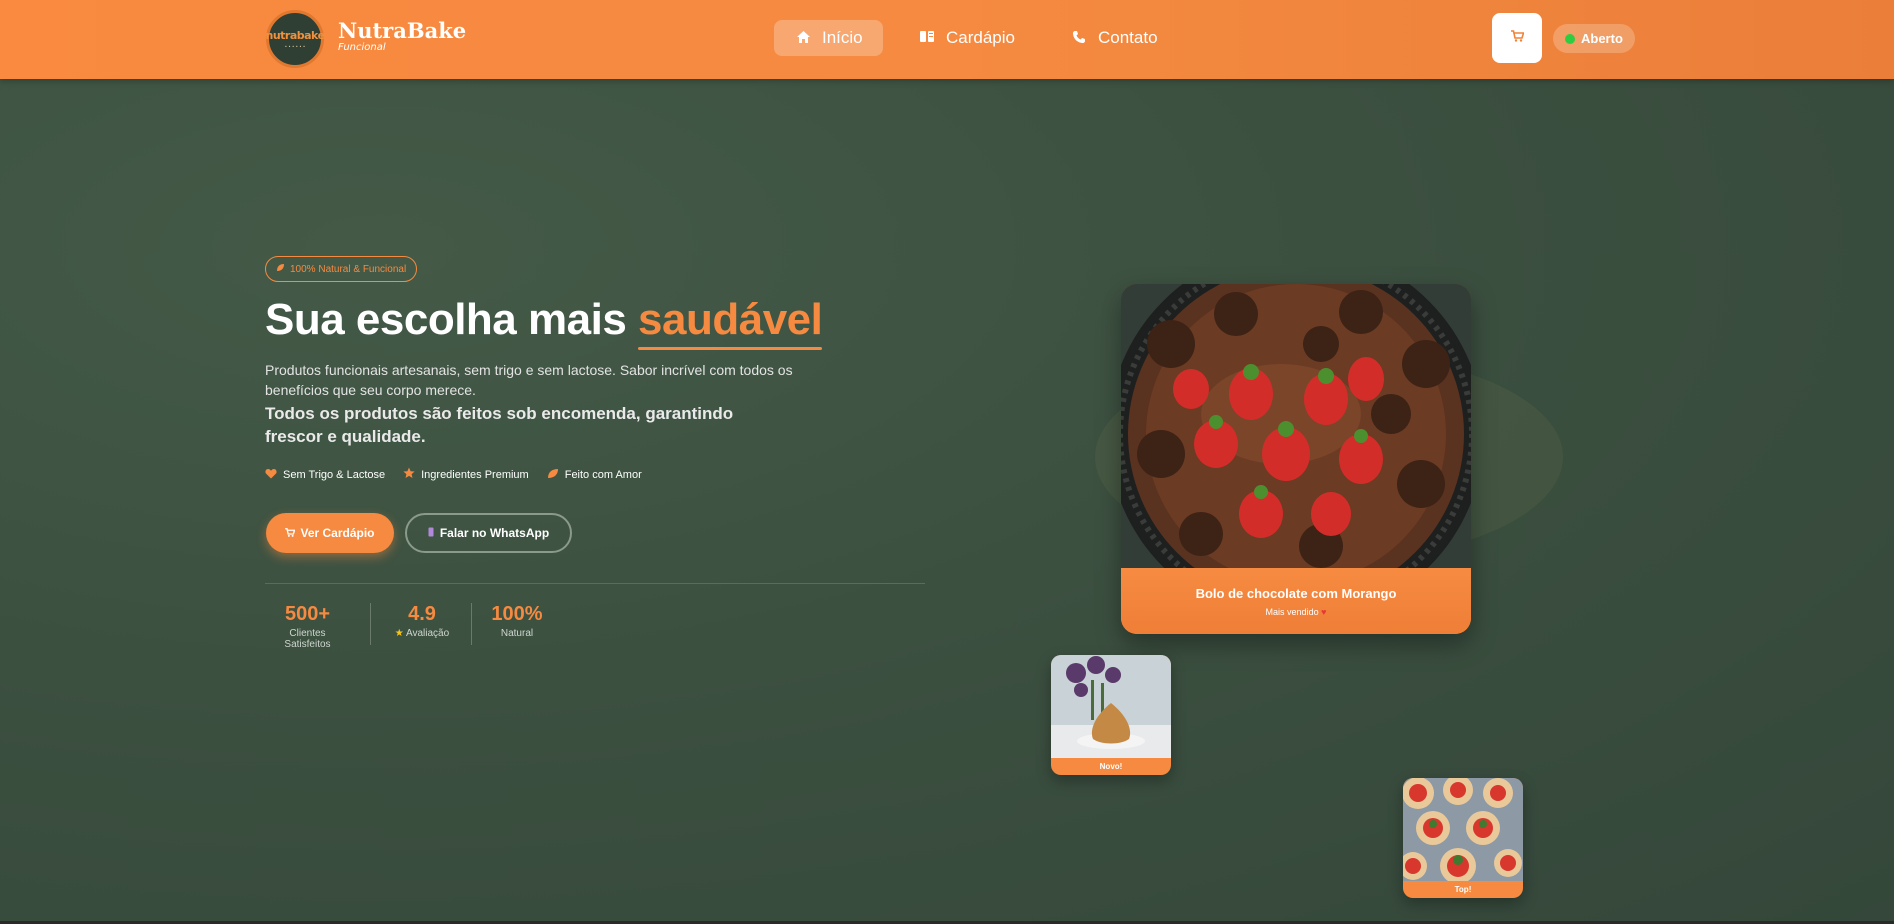  Describe the element at coordinates (307, 639) in the screenshot. I see `stat-label: Clientes Satisfeitos` at that location.